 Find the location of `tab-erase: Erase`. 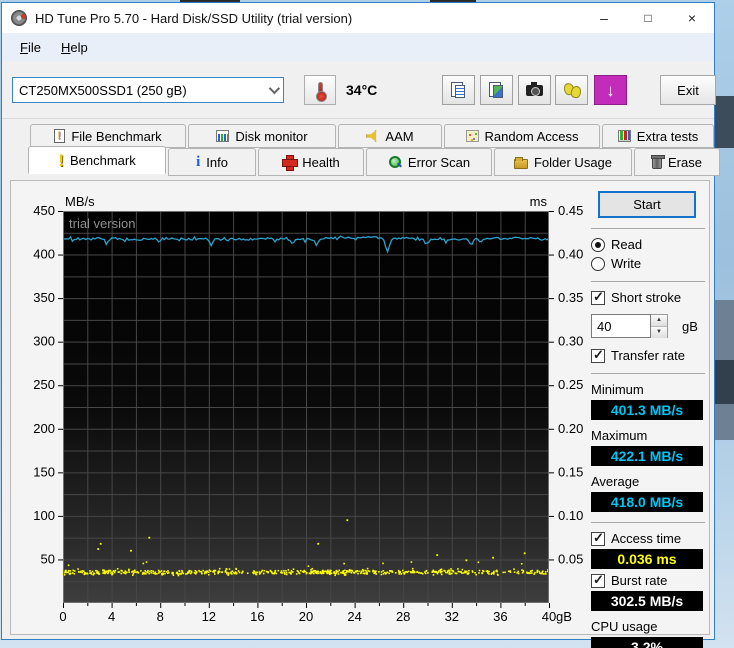

tab-erase: Erase is located at coordinates (677, 162).